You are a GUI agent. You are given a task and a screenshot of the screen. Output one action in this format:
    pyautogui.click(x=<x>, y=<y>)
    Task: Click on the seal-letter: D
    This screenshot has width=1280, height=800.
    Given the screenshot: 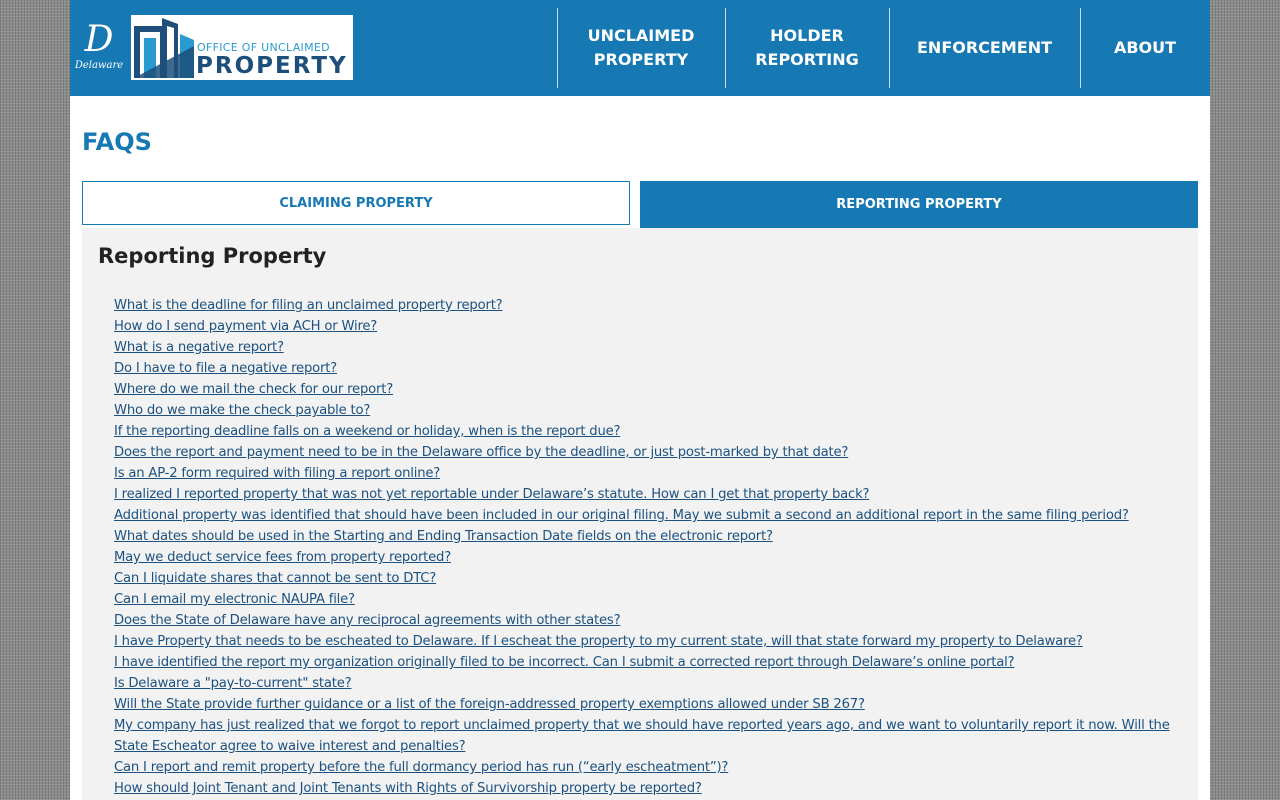 What is the action you would take?
    pyautogui.click(x=99, y=39)
    